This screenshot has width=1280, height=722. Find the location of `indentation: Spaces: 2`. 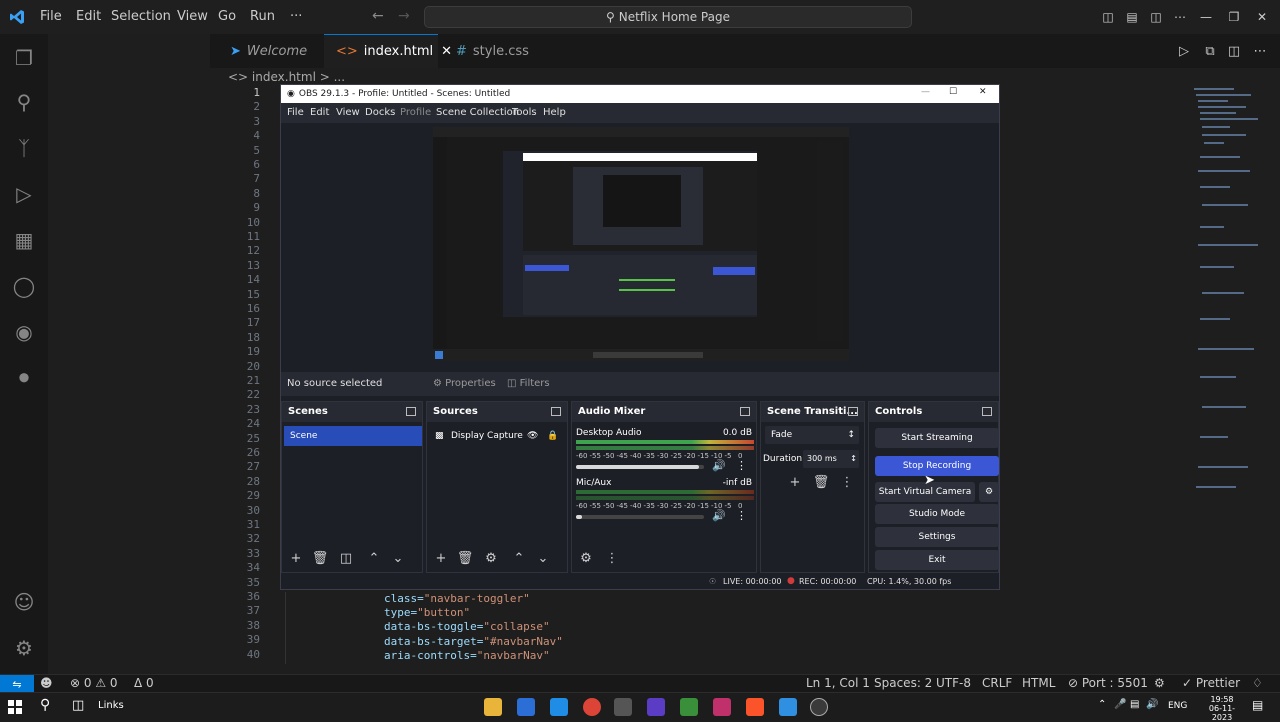

indentation: Spaces: 2 is located at coordinates (903, 683).